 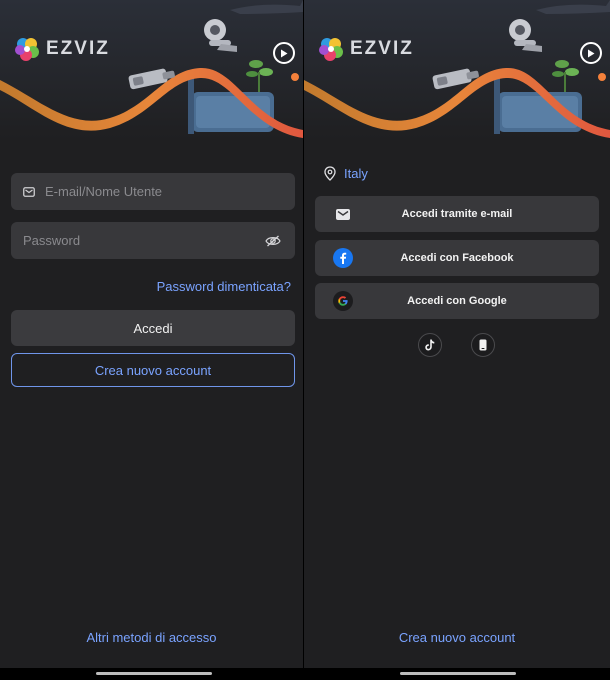 I want to click on google-login-button: Accedi con Google, so click(x=457, y=301).